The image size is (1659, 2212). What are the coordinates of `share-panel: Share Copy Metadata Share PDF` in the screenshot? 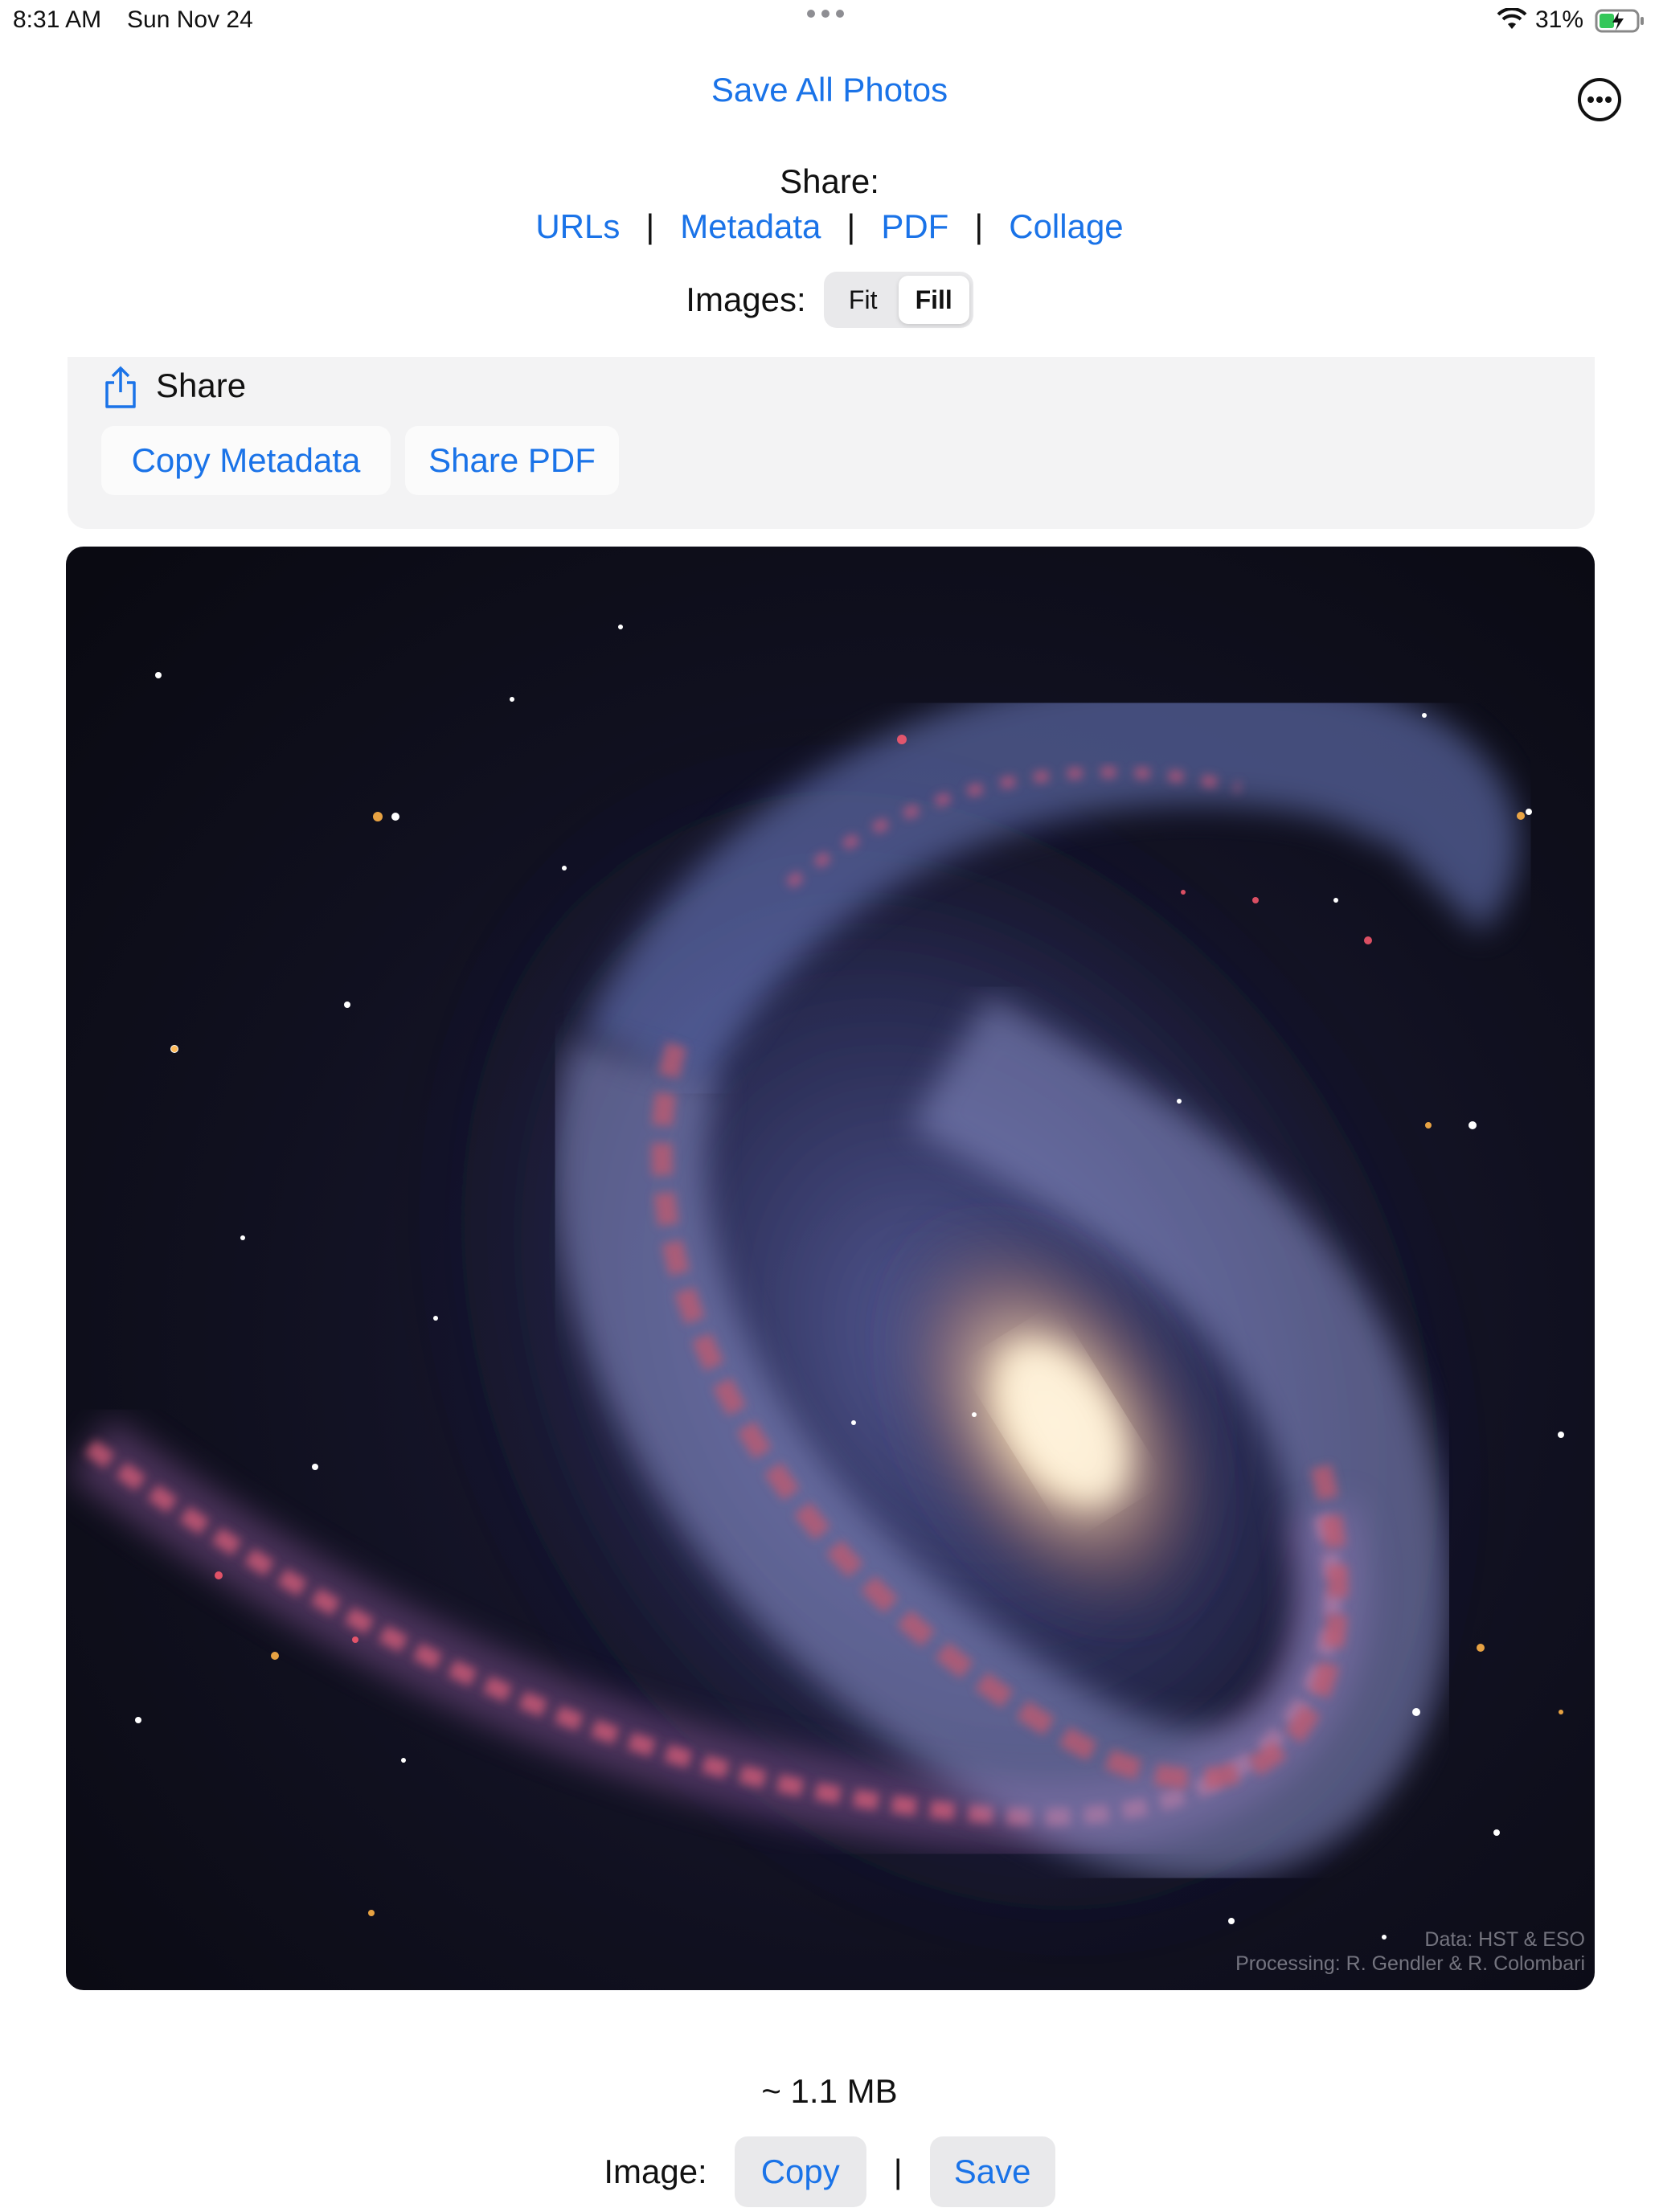 It's located at (831, 443).